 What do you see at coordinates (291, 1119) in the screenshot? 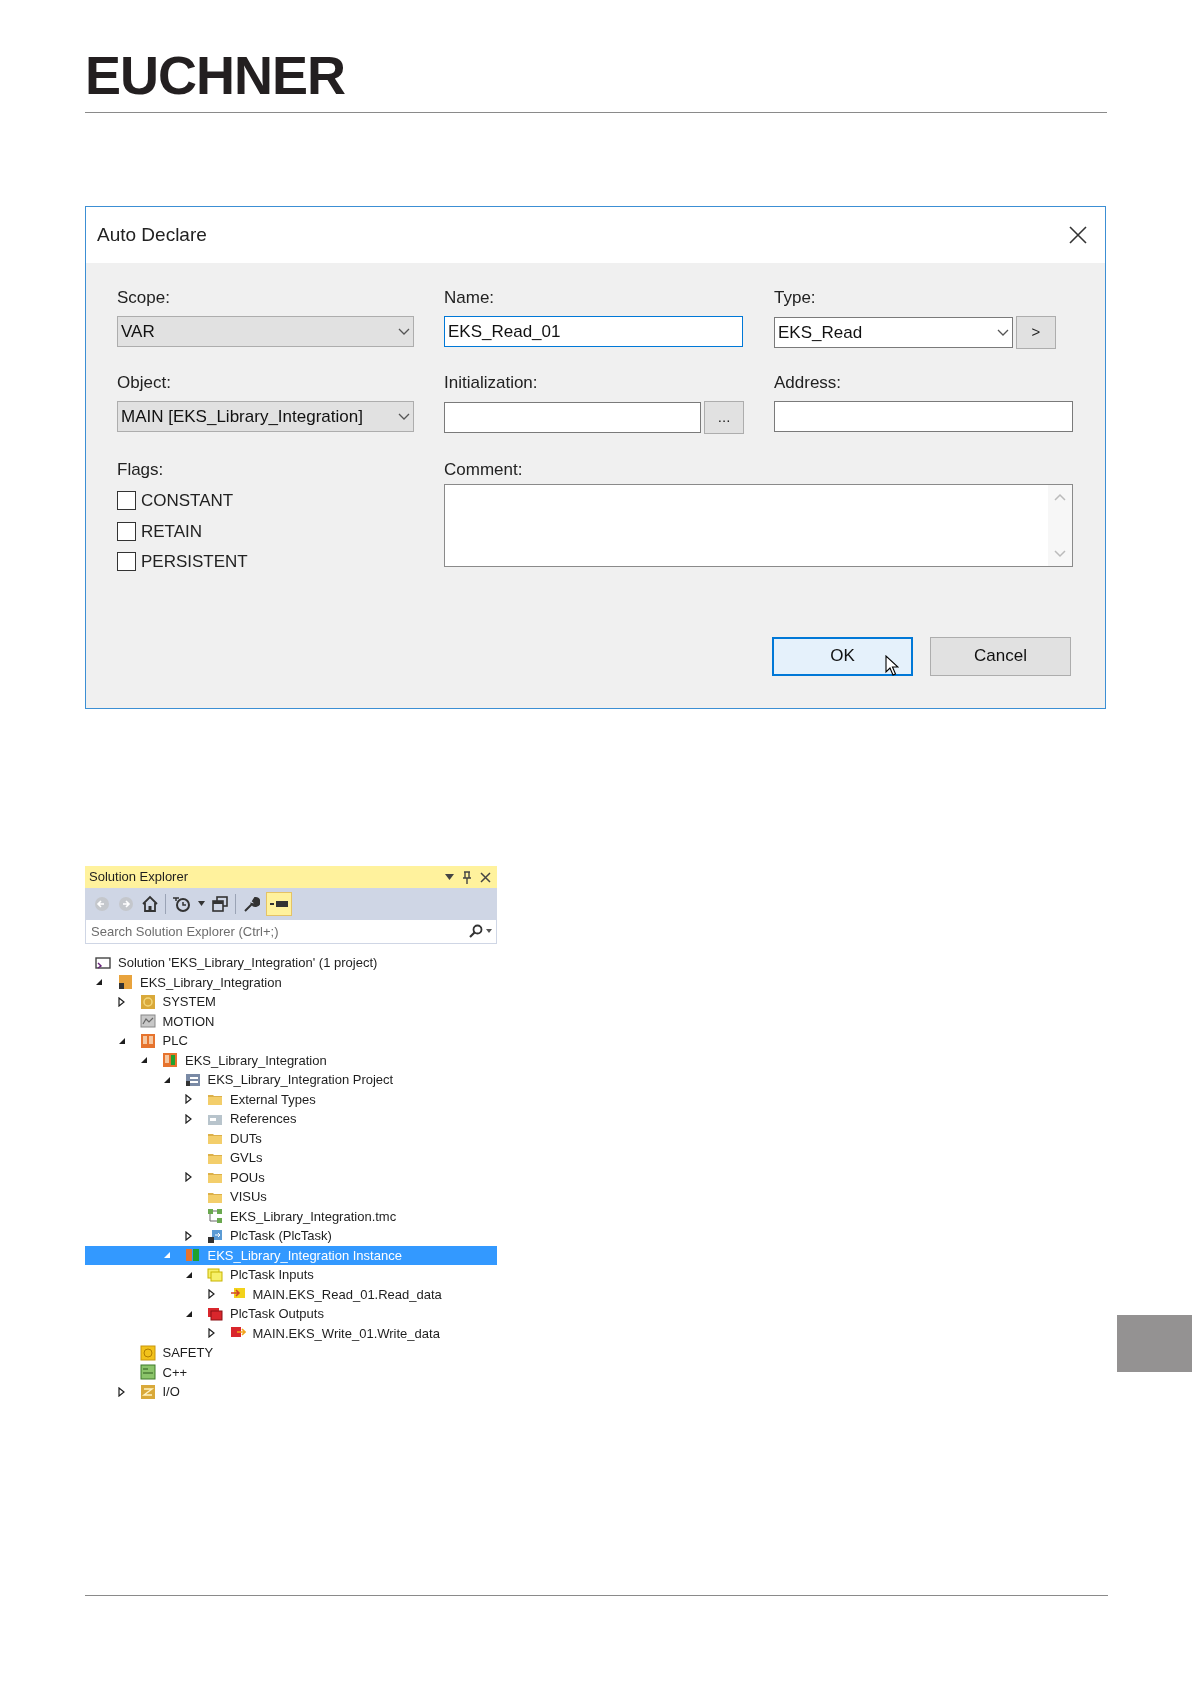
I see `tree-item: References` at bounding box center [291, 1119].